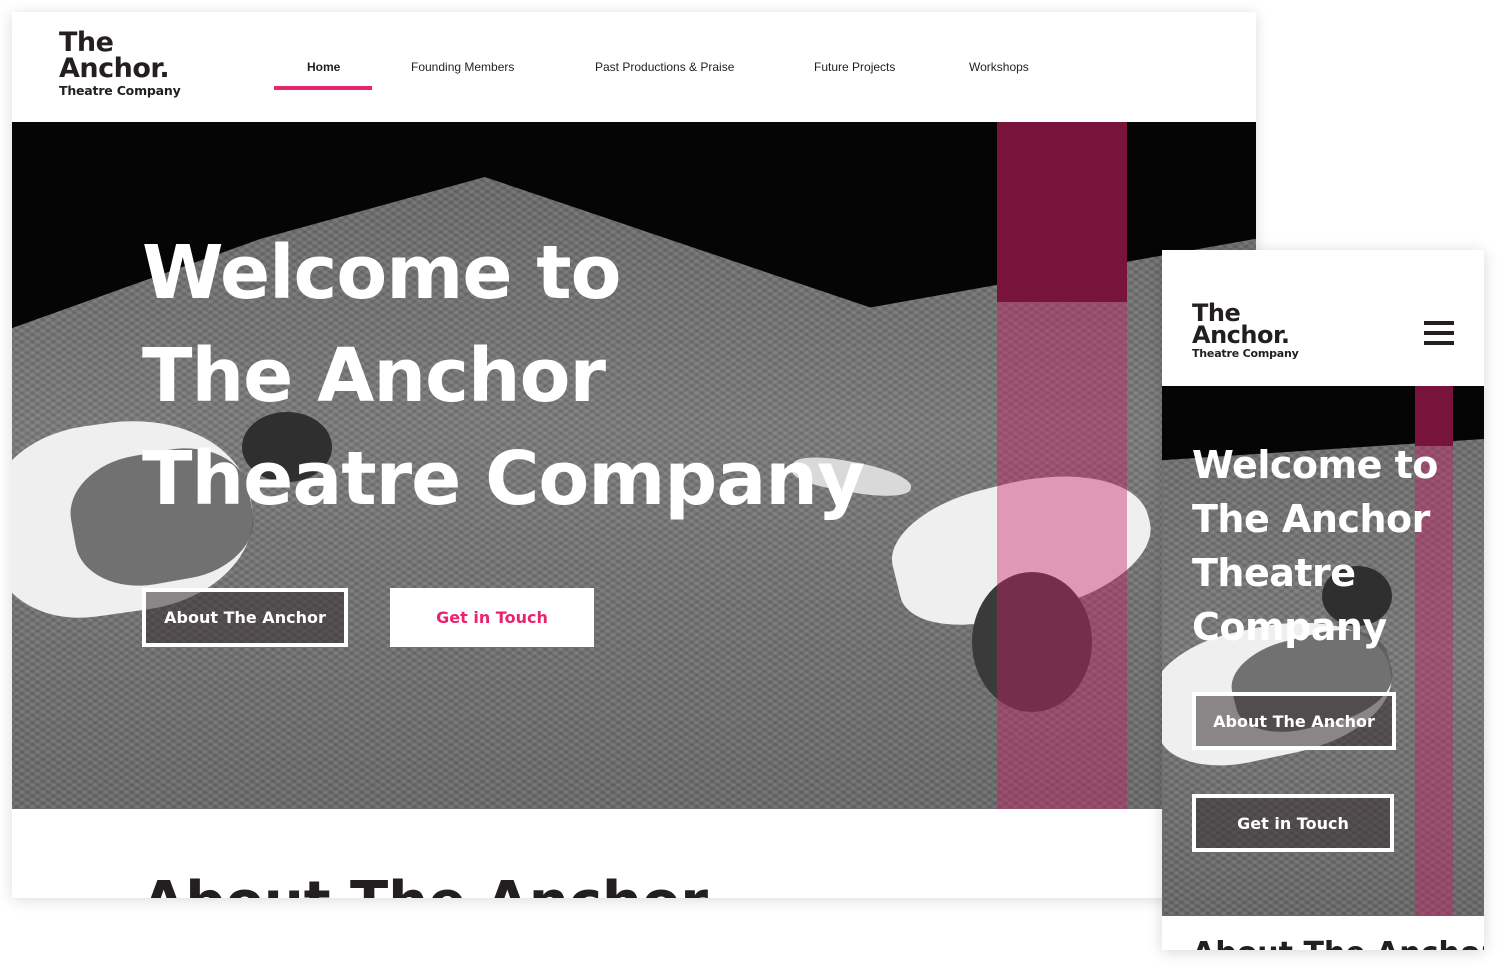 This screenshot has width=1504, height=972. Describe the element at coordinates (245, 617) in the screenshot. I see `about-the-anchor-button: About The Anchor` at that location.